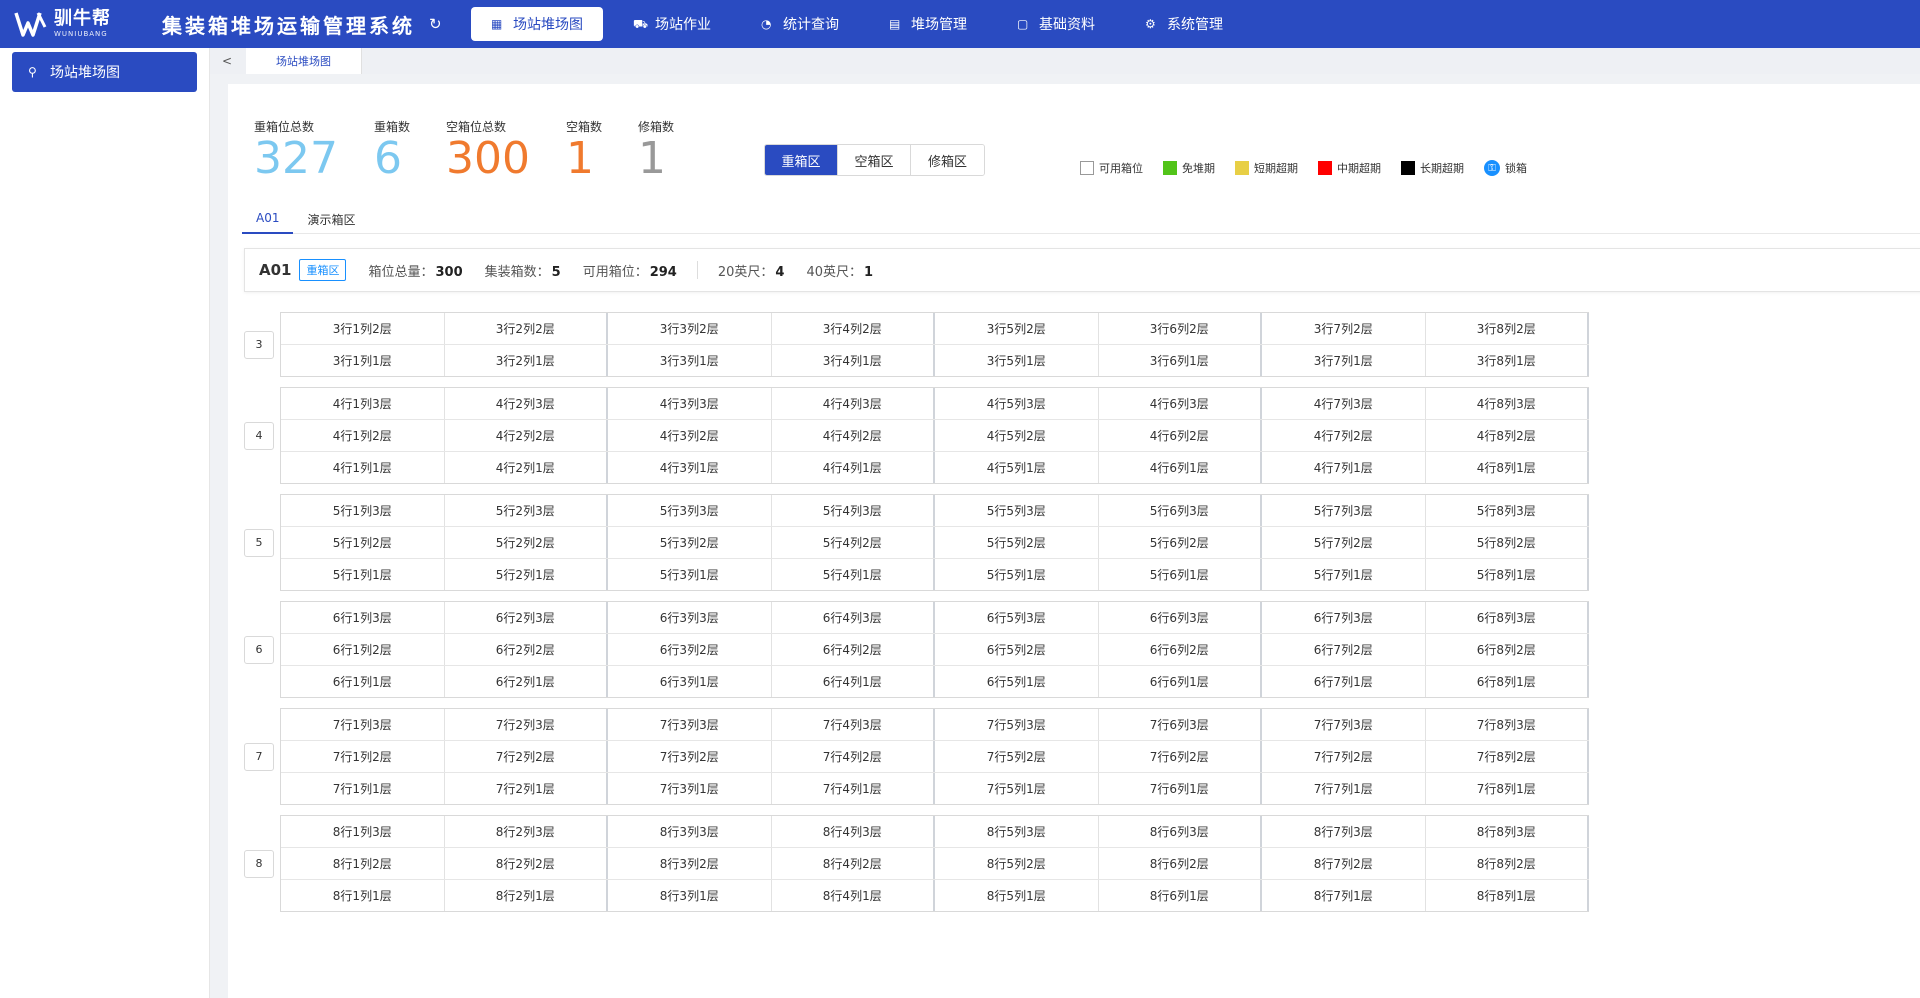 The width and height of the screenshot is (1920, 998). I want to click on zone-button: 重箱区, so click(801, 160).